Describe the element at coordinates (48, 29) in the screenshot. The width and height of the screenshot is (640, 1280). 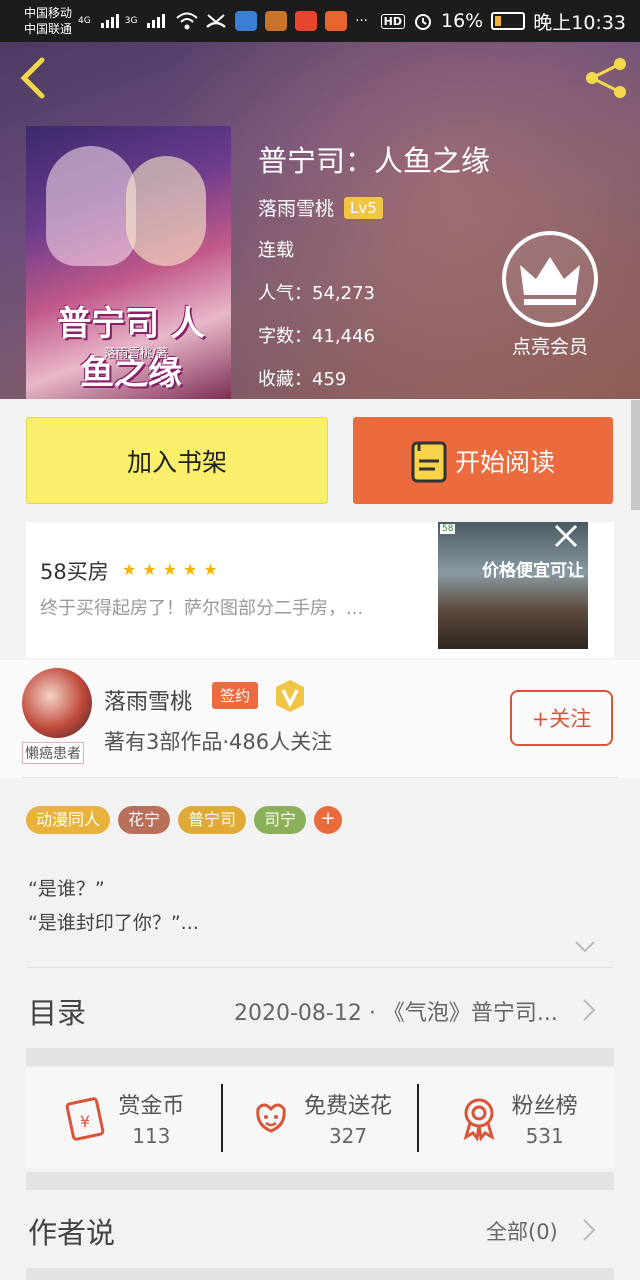
I see `carrier-2: 中国联通` at that location.